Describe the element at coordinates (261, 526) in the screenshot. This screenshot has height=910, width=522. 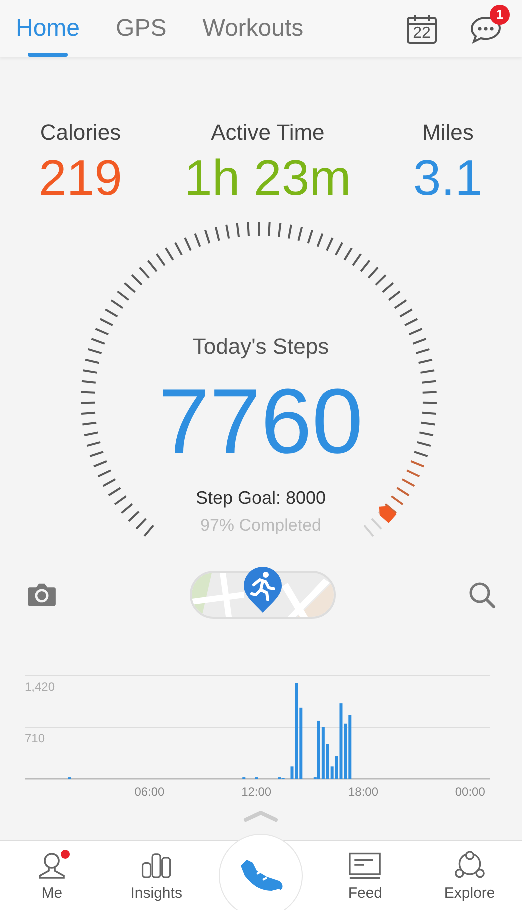
I see `completion-text: 97% Completed` at that location.